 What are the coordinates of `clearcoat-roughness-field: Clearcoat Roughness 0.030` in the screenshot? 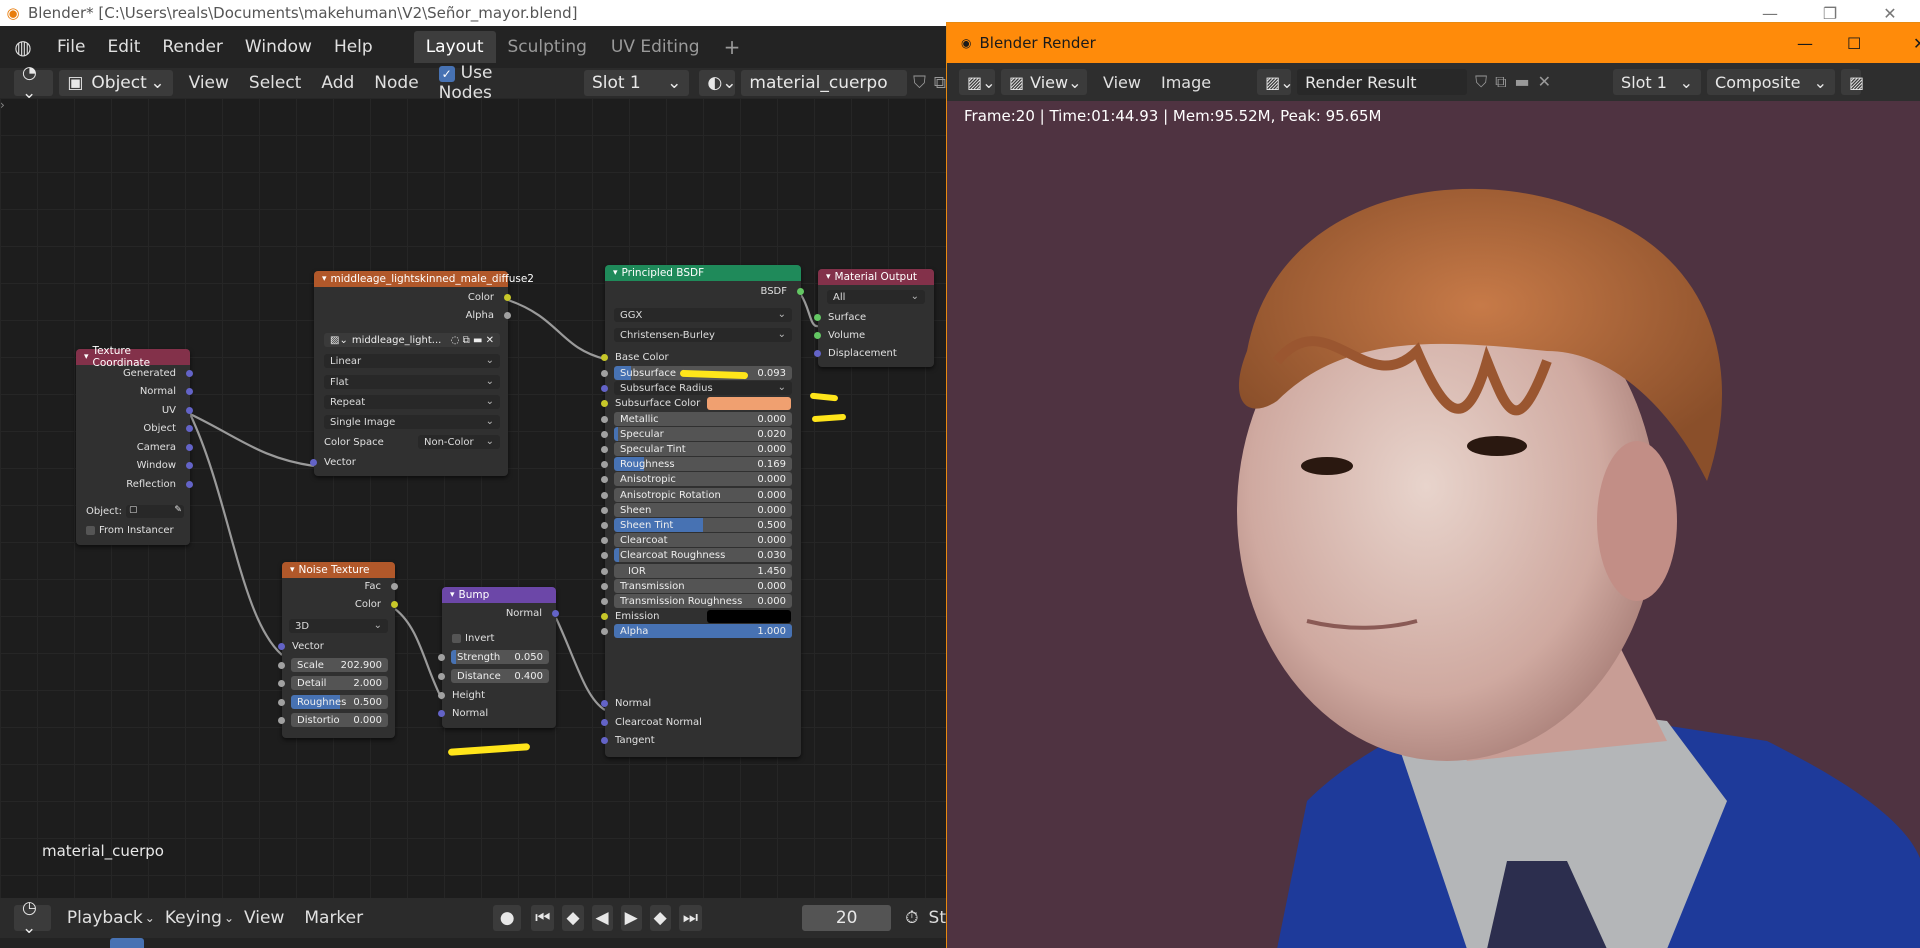 It's located at (703, 555).